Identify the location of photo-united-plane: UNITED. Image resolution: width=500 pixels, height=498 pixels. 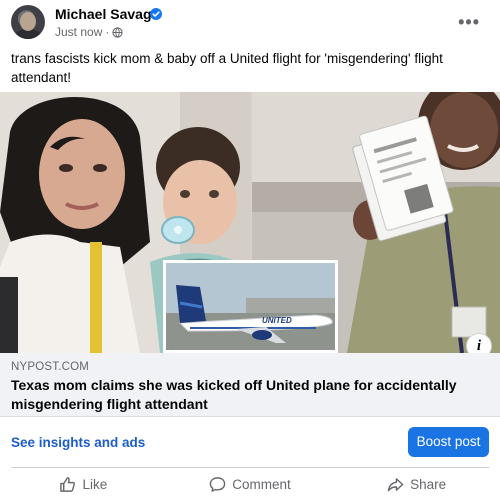
(250, 306).